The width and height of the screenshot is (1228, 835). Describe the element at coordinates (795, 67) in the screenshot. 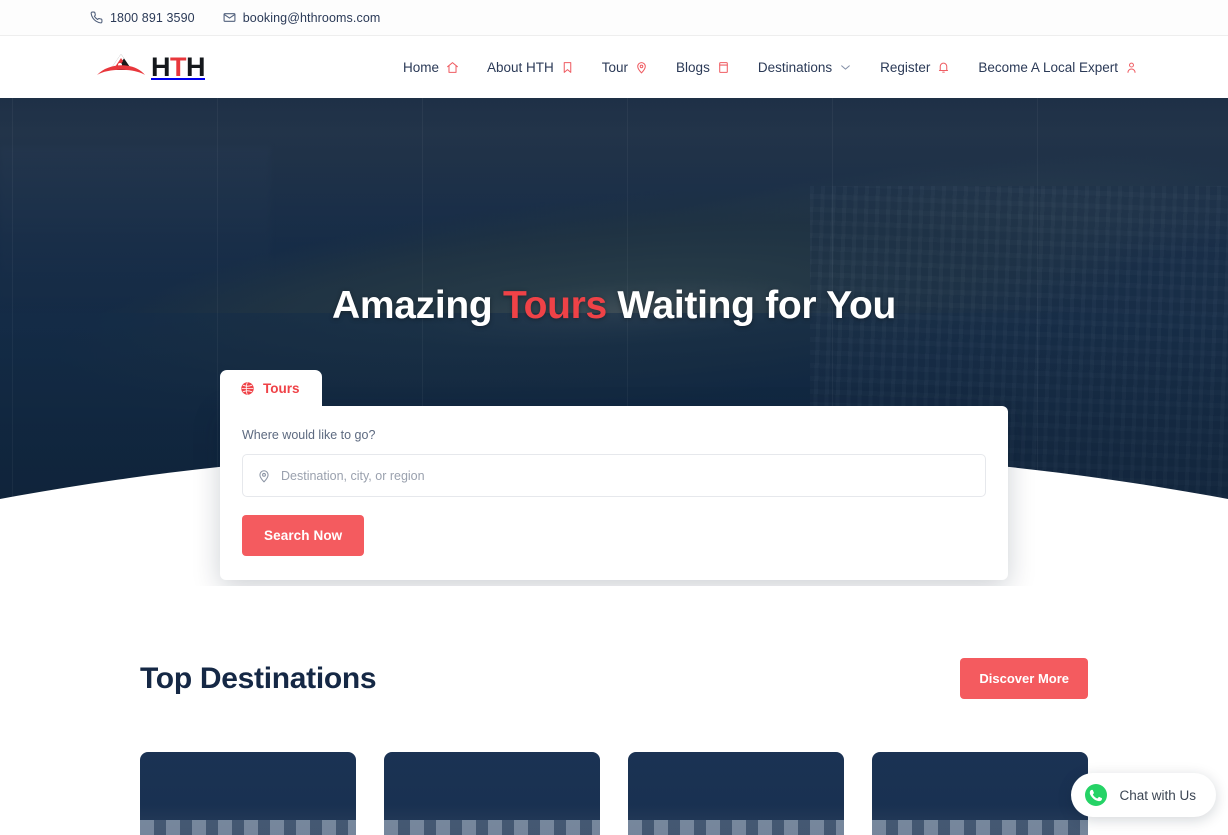

I see `nav-item-label: Destinations` at that location.